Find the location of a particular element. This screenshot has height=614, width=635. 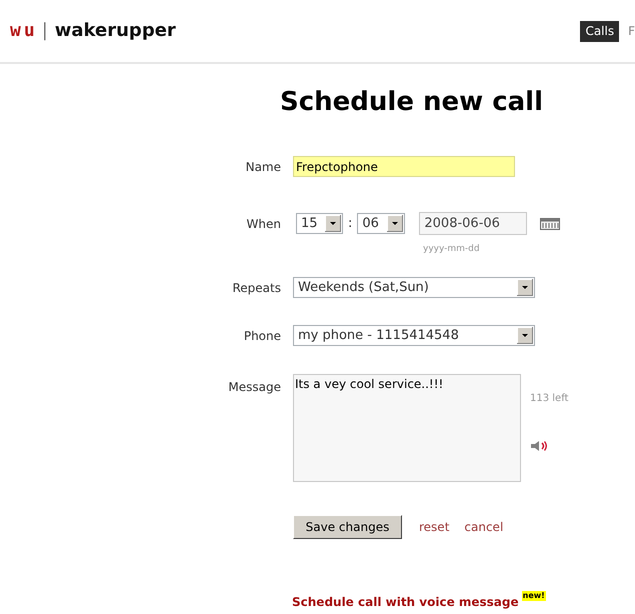

save-changes-button: Save changes is located at coordinates (347, 527).